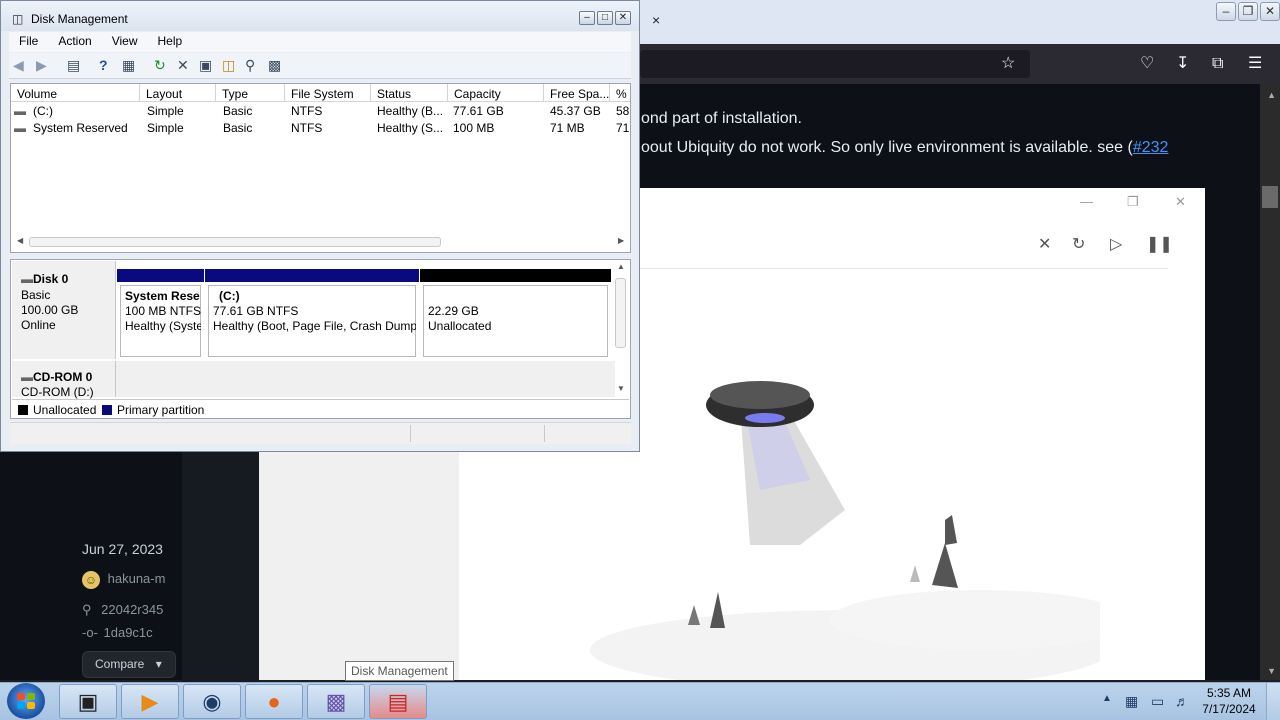 The width and height of the screenshot is (1280, 720). What do you see at coordinates (460, 326) in the screenshot?
I see `partition-status: Unallocated` at bounding box center [460, 326].